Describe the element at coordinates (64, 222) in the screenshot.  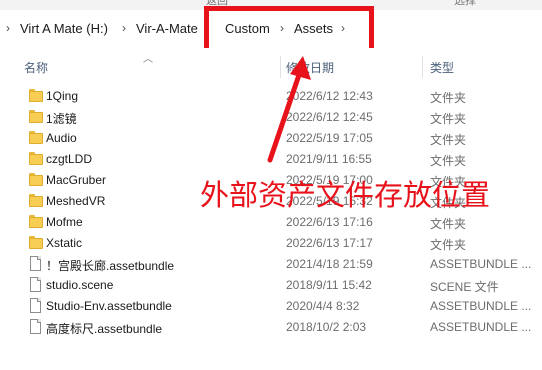
I see `file-name: Mofme` at that location.